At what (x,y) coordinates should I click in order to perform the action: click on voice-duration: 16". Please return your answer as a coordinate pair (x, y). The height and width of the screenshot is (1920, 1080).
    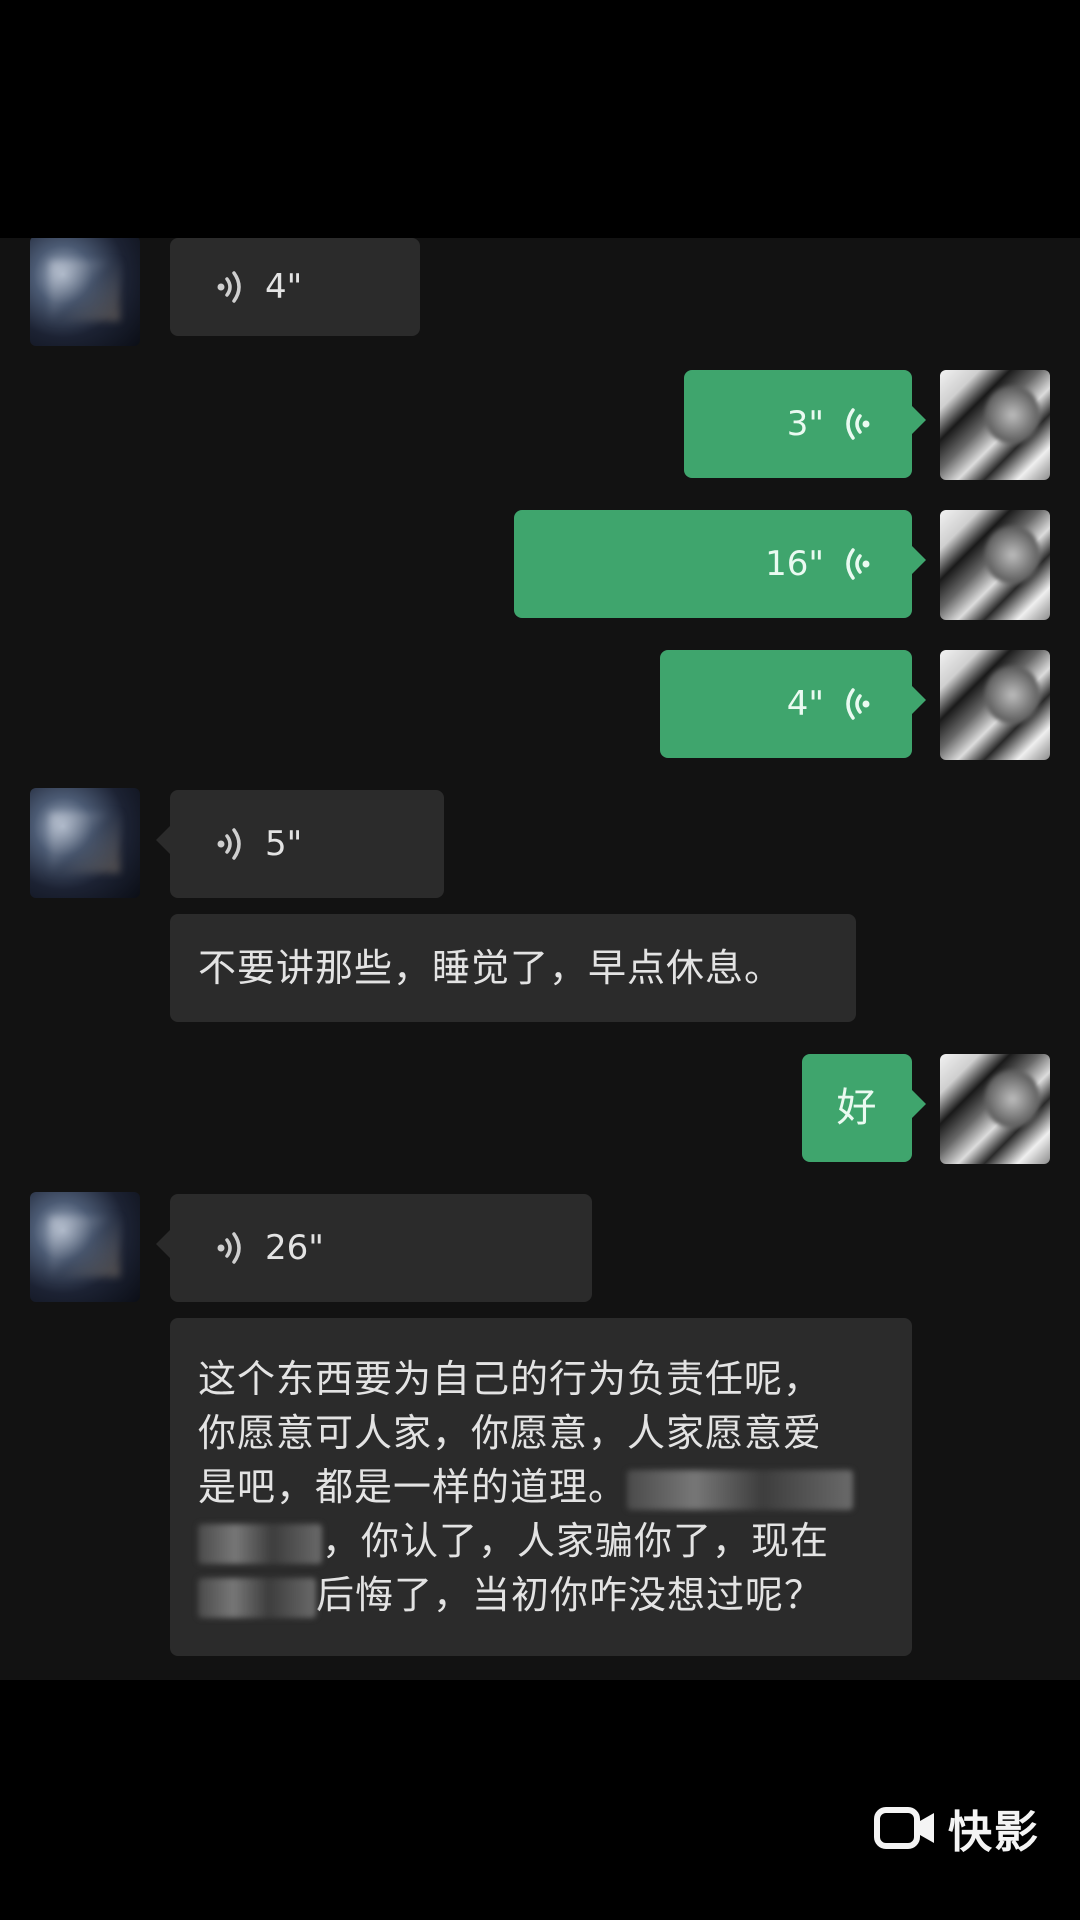
    Looking at the image, I should click on (794, 564).